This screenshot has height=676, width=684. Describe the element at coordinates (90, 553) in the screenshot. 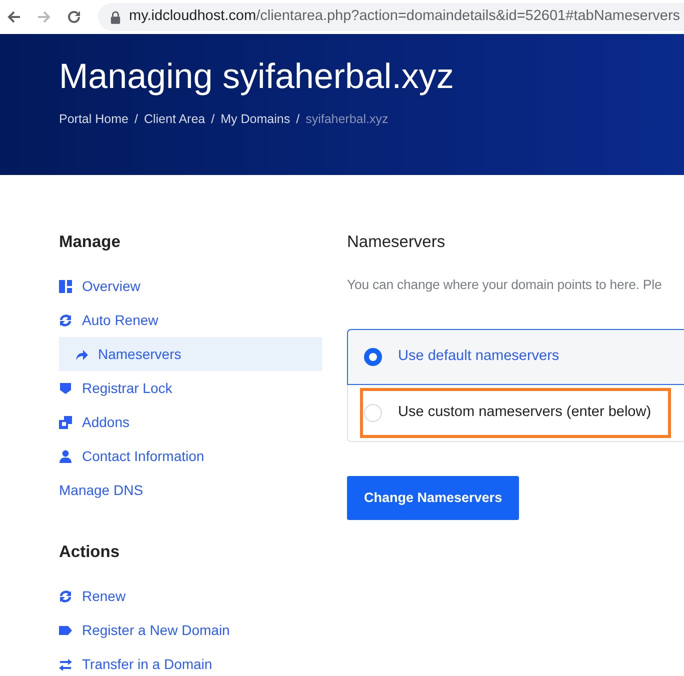

I see `sidebar-heading: Actions` at that location.